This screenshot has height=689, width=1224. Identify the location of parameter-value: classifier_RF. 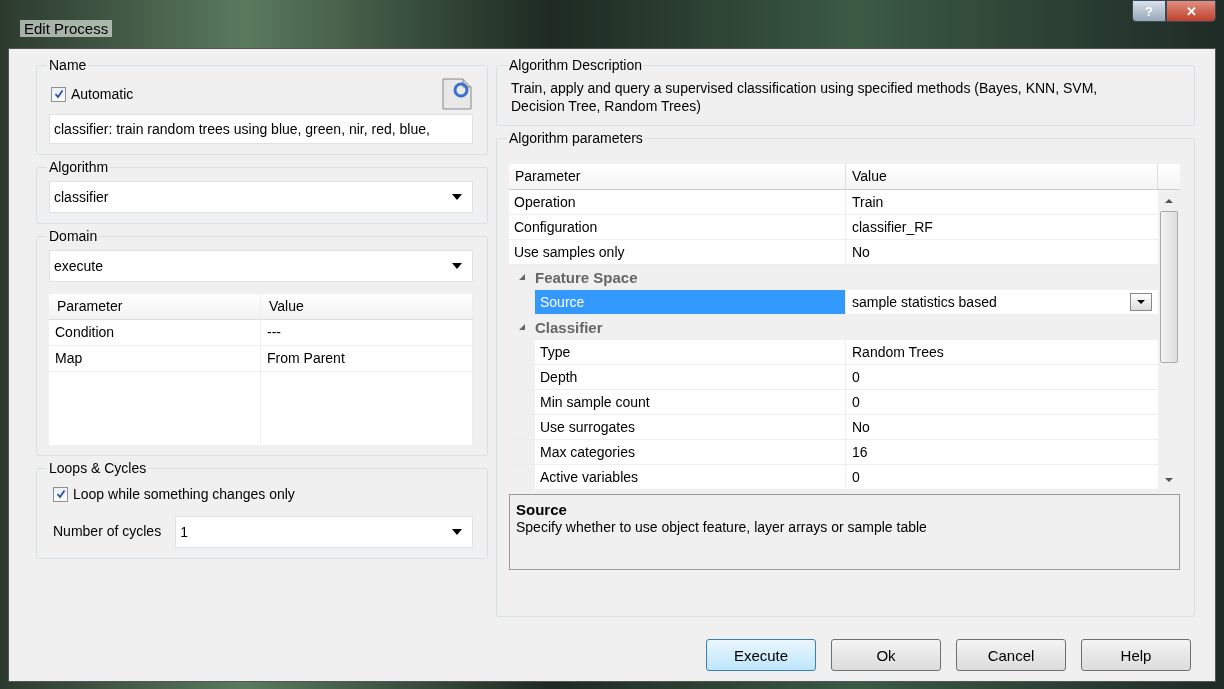
(1002, 227).